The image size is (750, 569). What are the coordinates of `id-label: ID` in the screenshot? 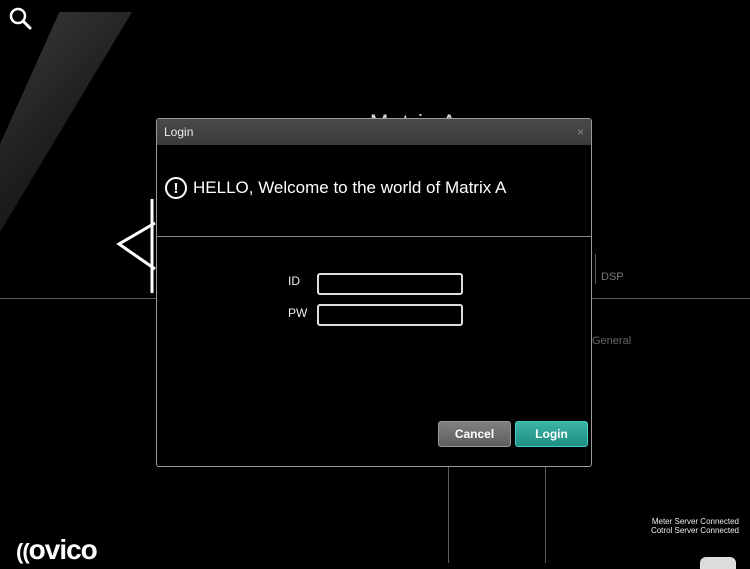 It's located at (294, 281).